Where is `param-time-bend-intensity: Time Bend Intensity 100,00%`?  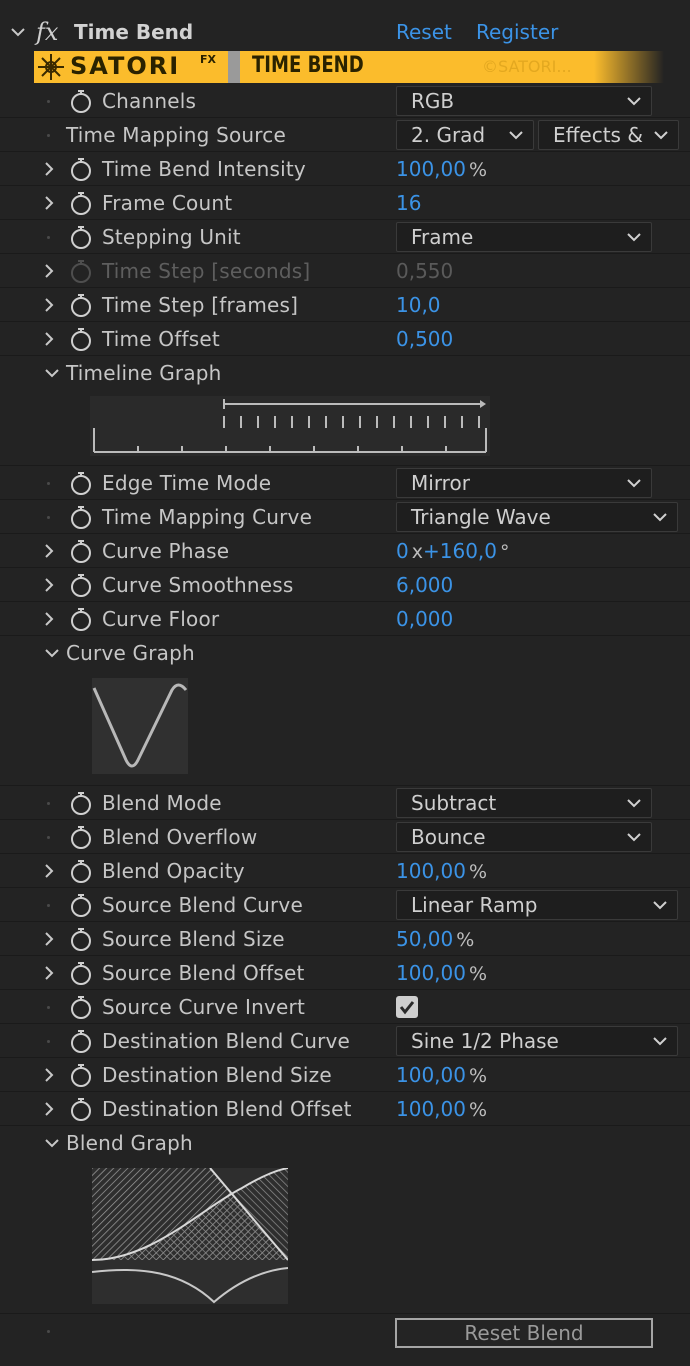 param-time-bend-intensity: Time Bend Intensity 100,00% is located at coordinates (345, 169).